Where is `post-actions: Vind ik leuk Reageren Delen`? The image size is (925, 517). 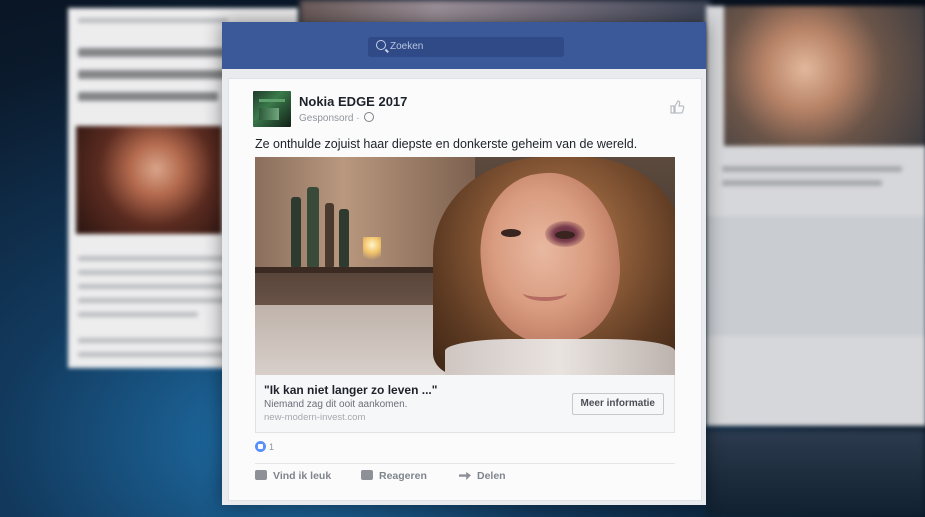
post-actions: Vind ik leuk Reageren Delen is located at coordinates (465, 475).